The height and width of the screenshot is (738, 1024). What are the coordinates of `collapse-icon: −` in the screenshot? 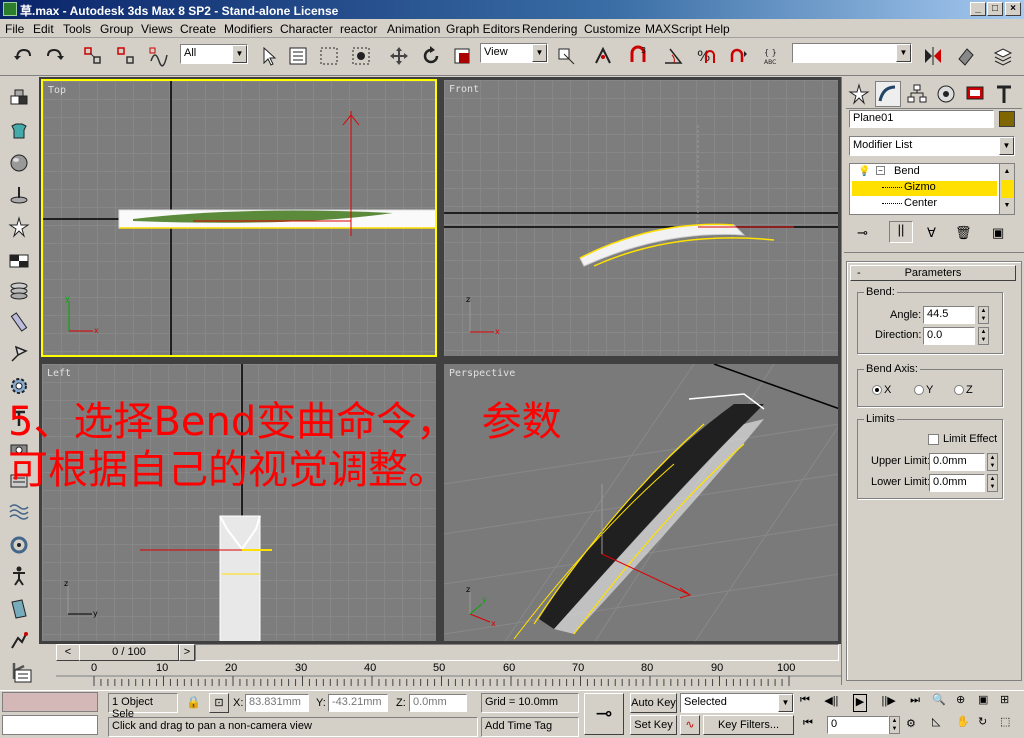 It's located at (880, 170).